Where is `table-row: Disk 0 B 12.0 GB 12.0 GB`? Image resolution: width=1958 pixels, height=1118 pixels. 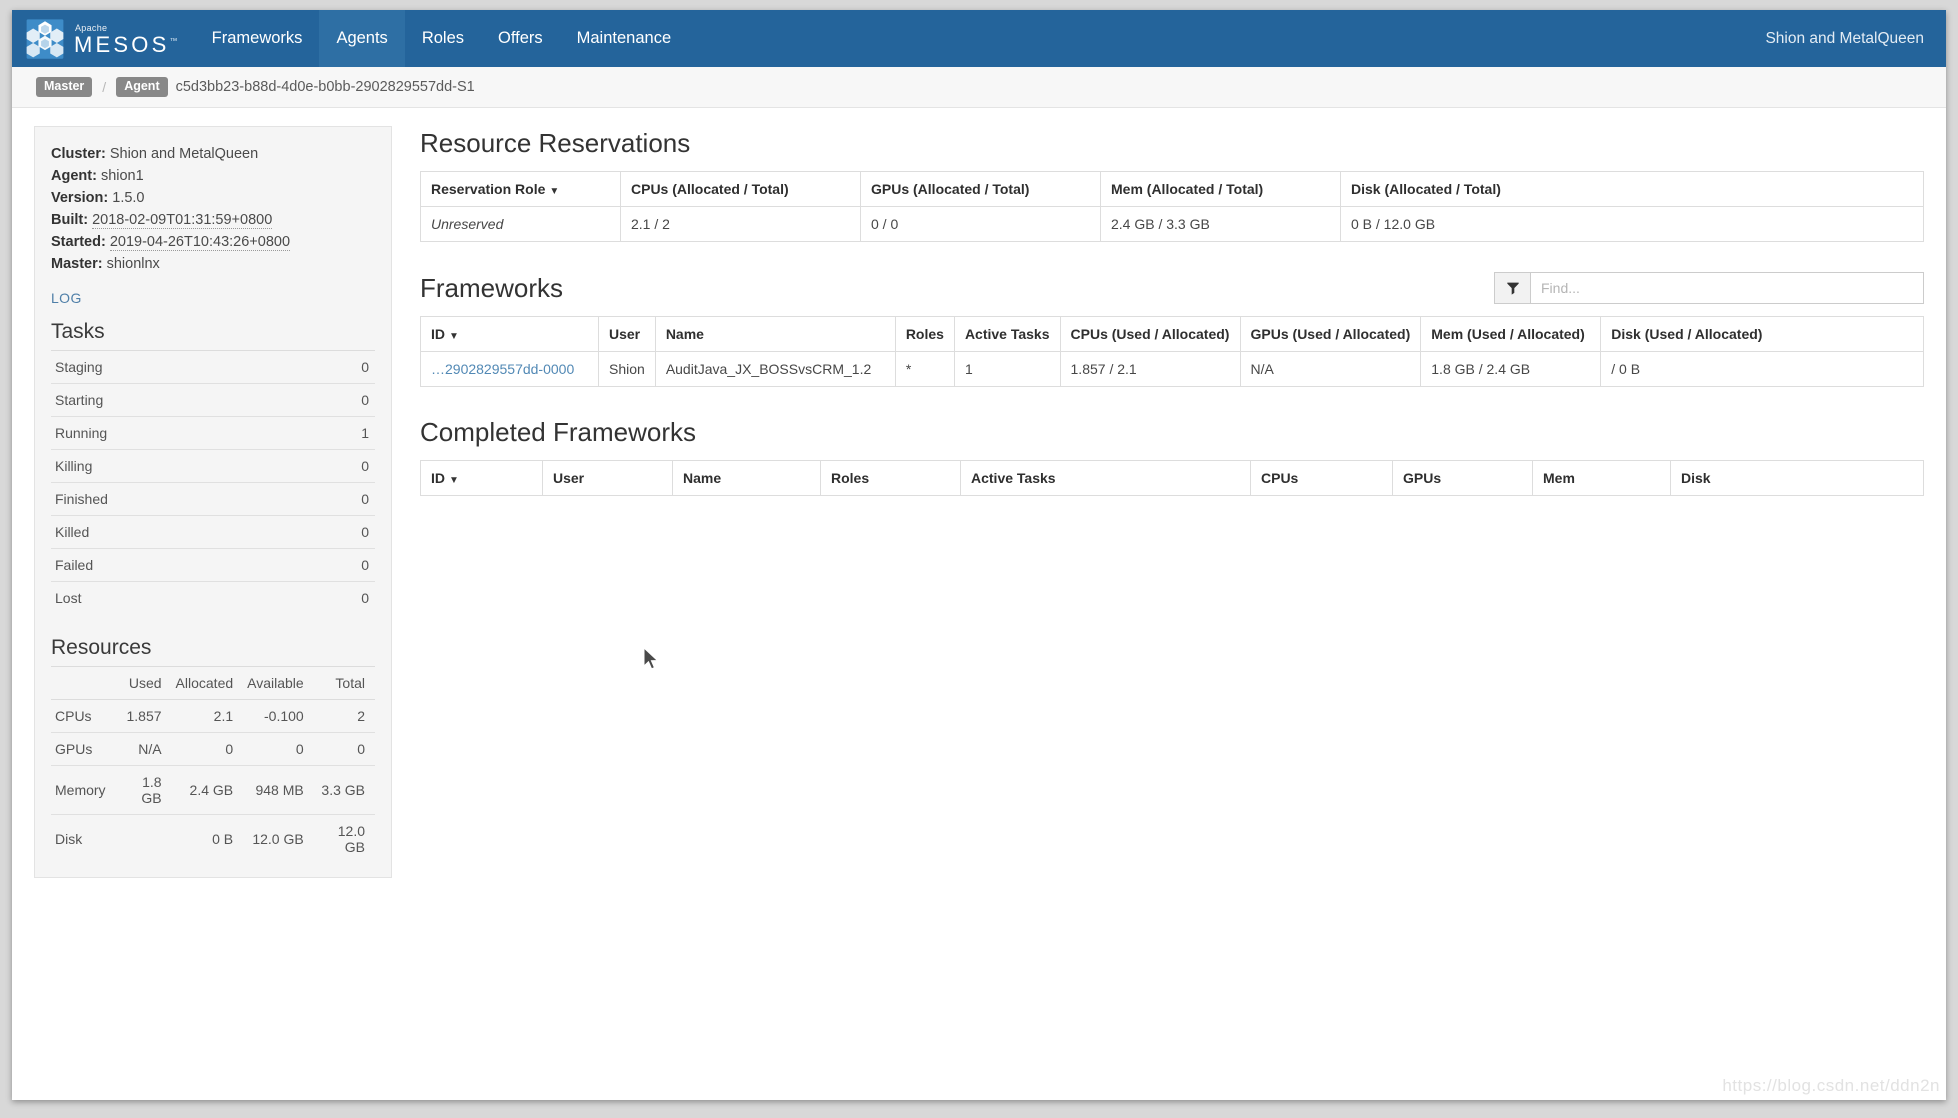 table-row: Disk 0 B 12.0 GB 12.0 GB is located at coordinates (213, 839).